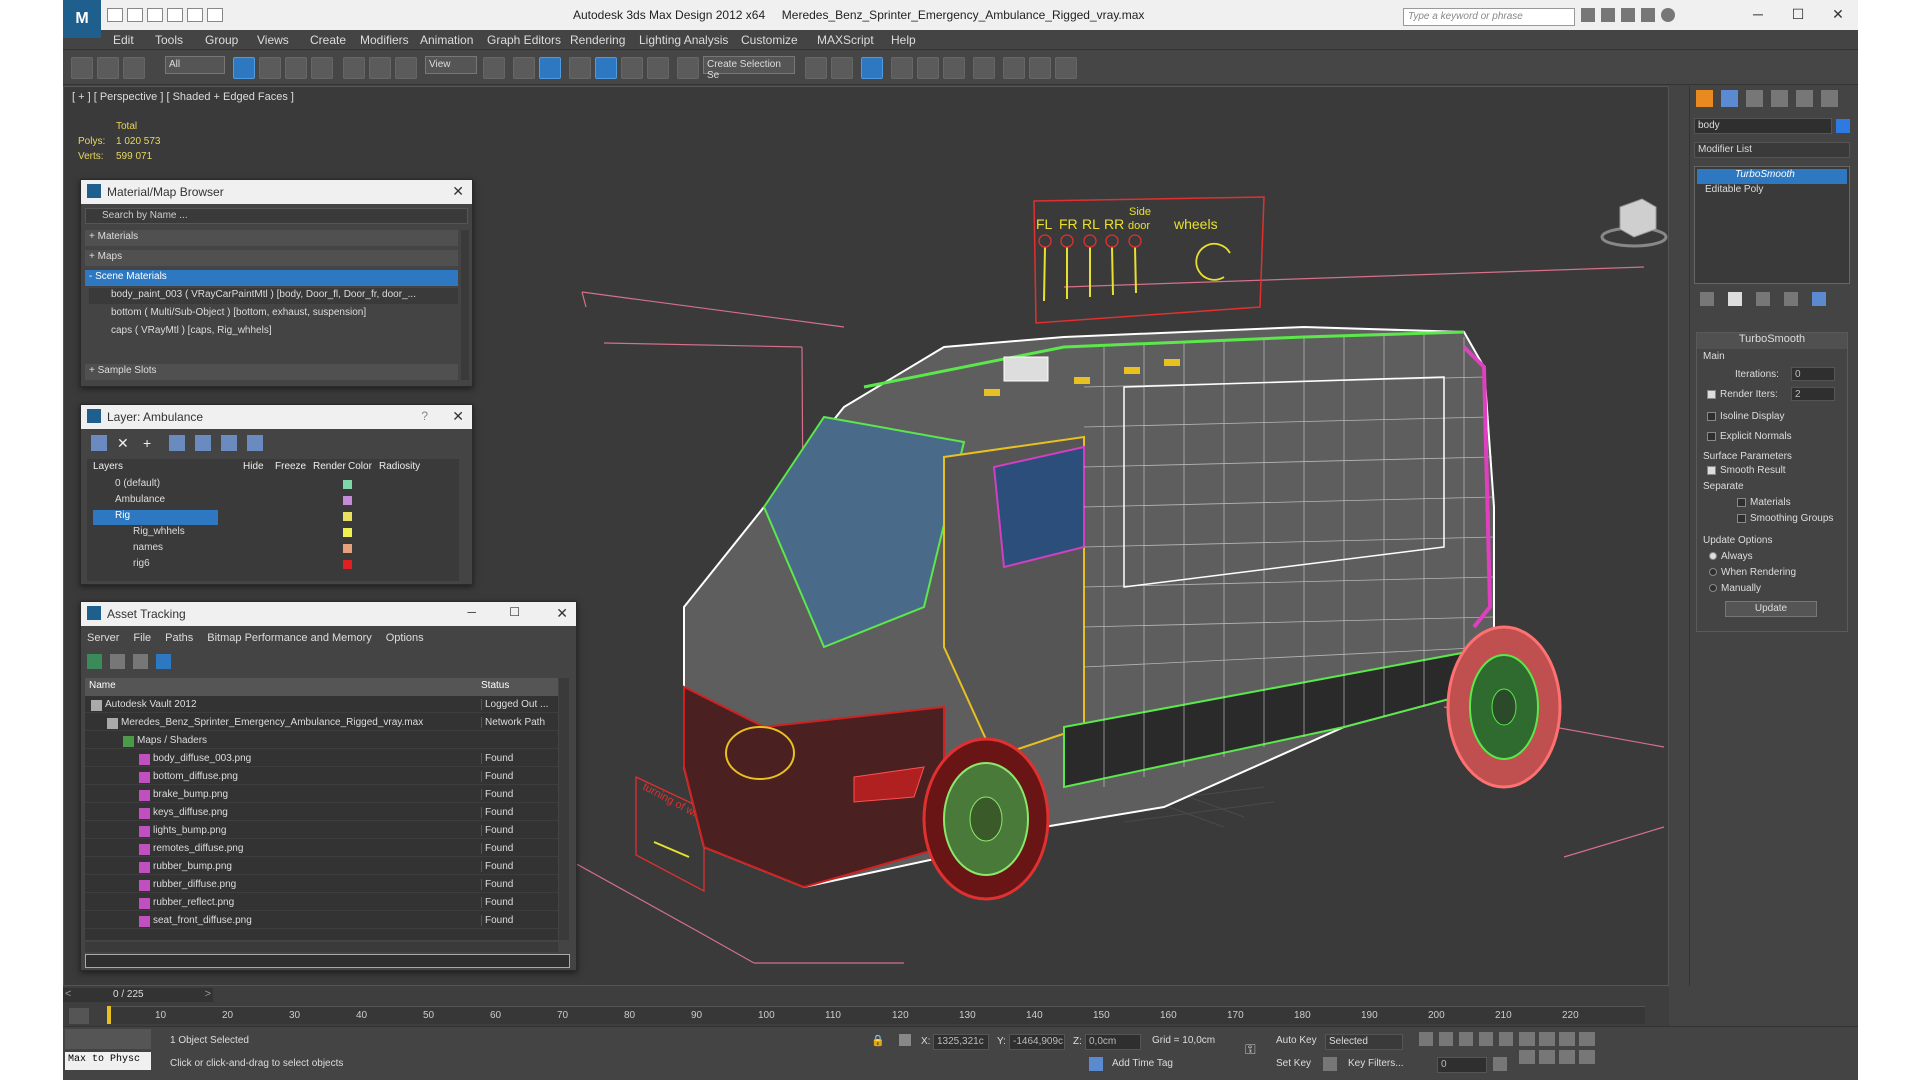 The image size is (1920, 1080). Describe the element at coordinates (1648, 15) in the screenshot. I see `favorites-star-icon` at that location.